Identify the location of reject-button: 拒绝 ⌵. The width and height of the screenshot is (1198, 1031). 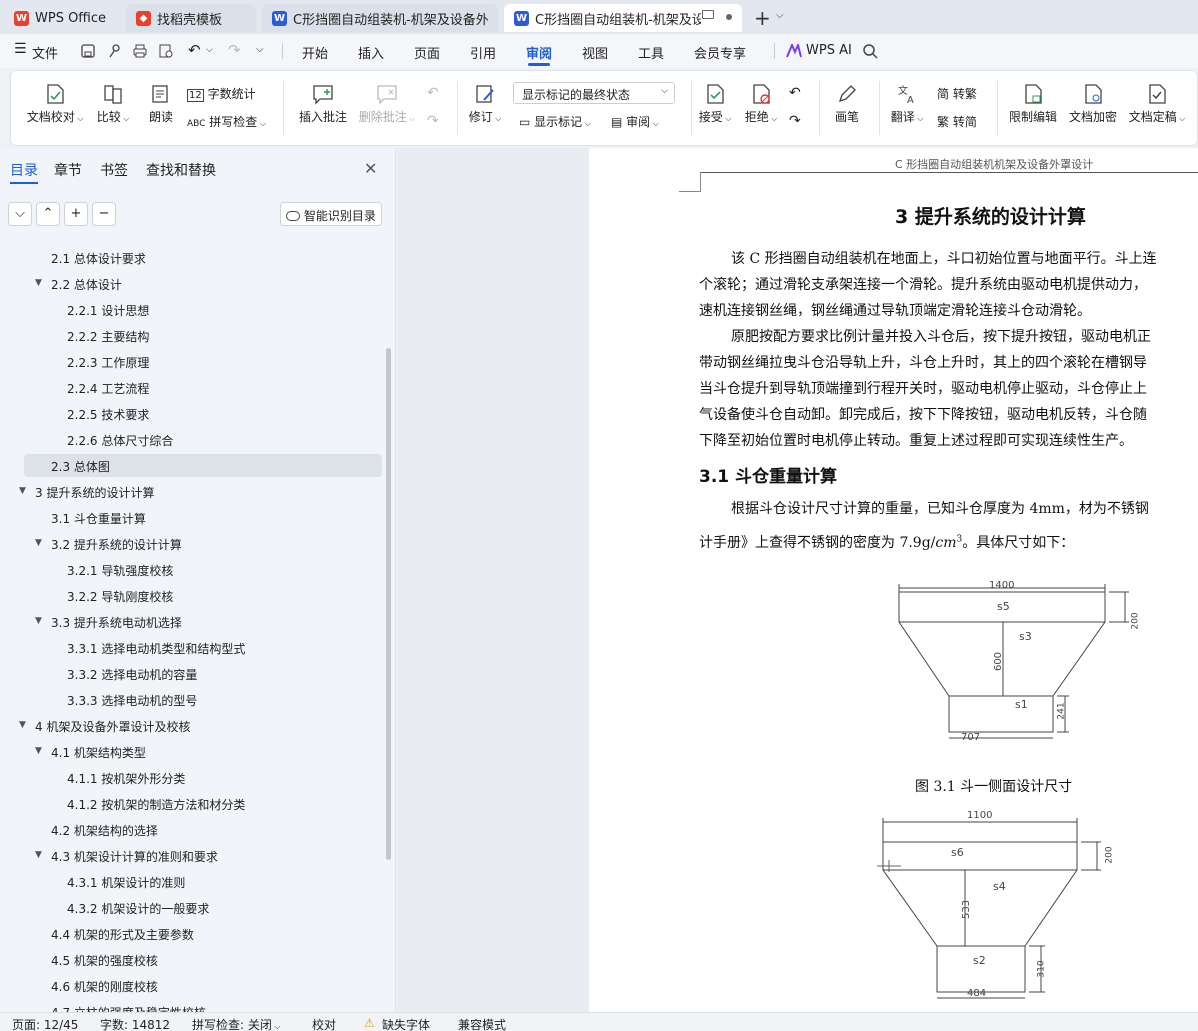
(761, 104).